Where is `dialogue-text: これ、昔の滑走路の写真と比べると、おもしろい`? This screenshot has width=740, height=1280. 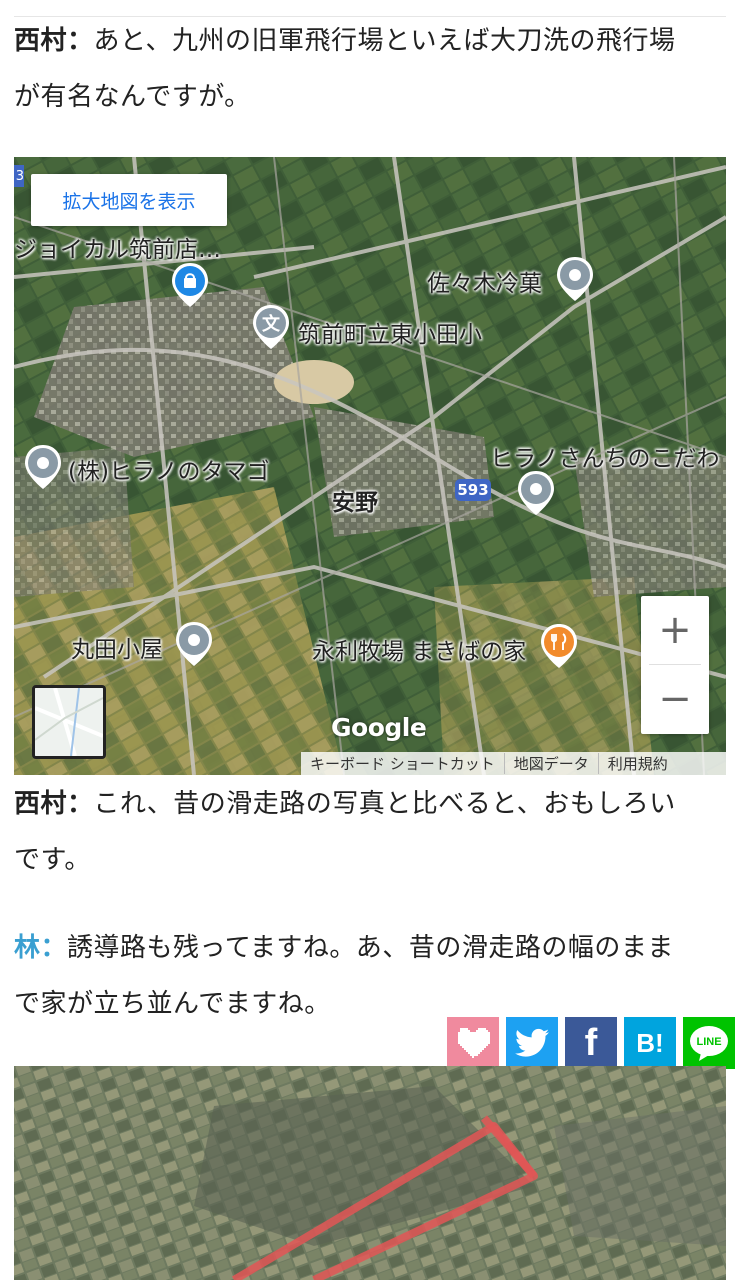 dialogue-text: これ、昔の滑走路の写真と比べると、おもしろい is located at coordinates (384, 804).